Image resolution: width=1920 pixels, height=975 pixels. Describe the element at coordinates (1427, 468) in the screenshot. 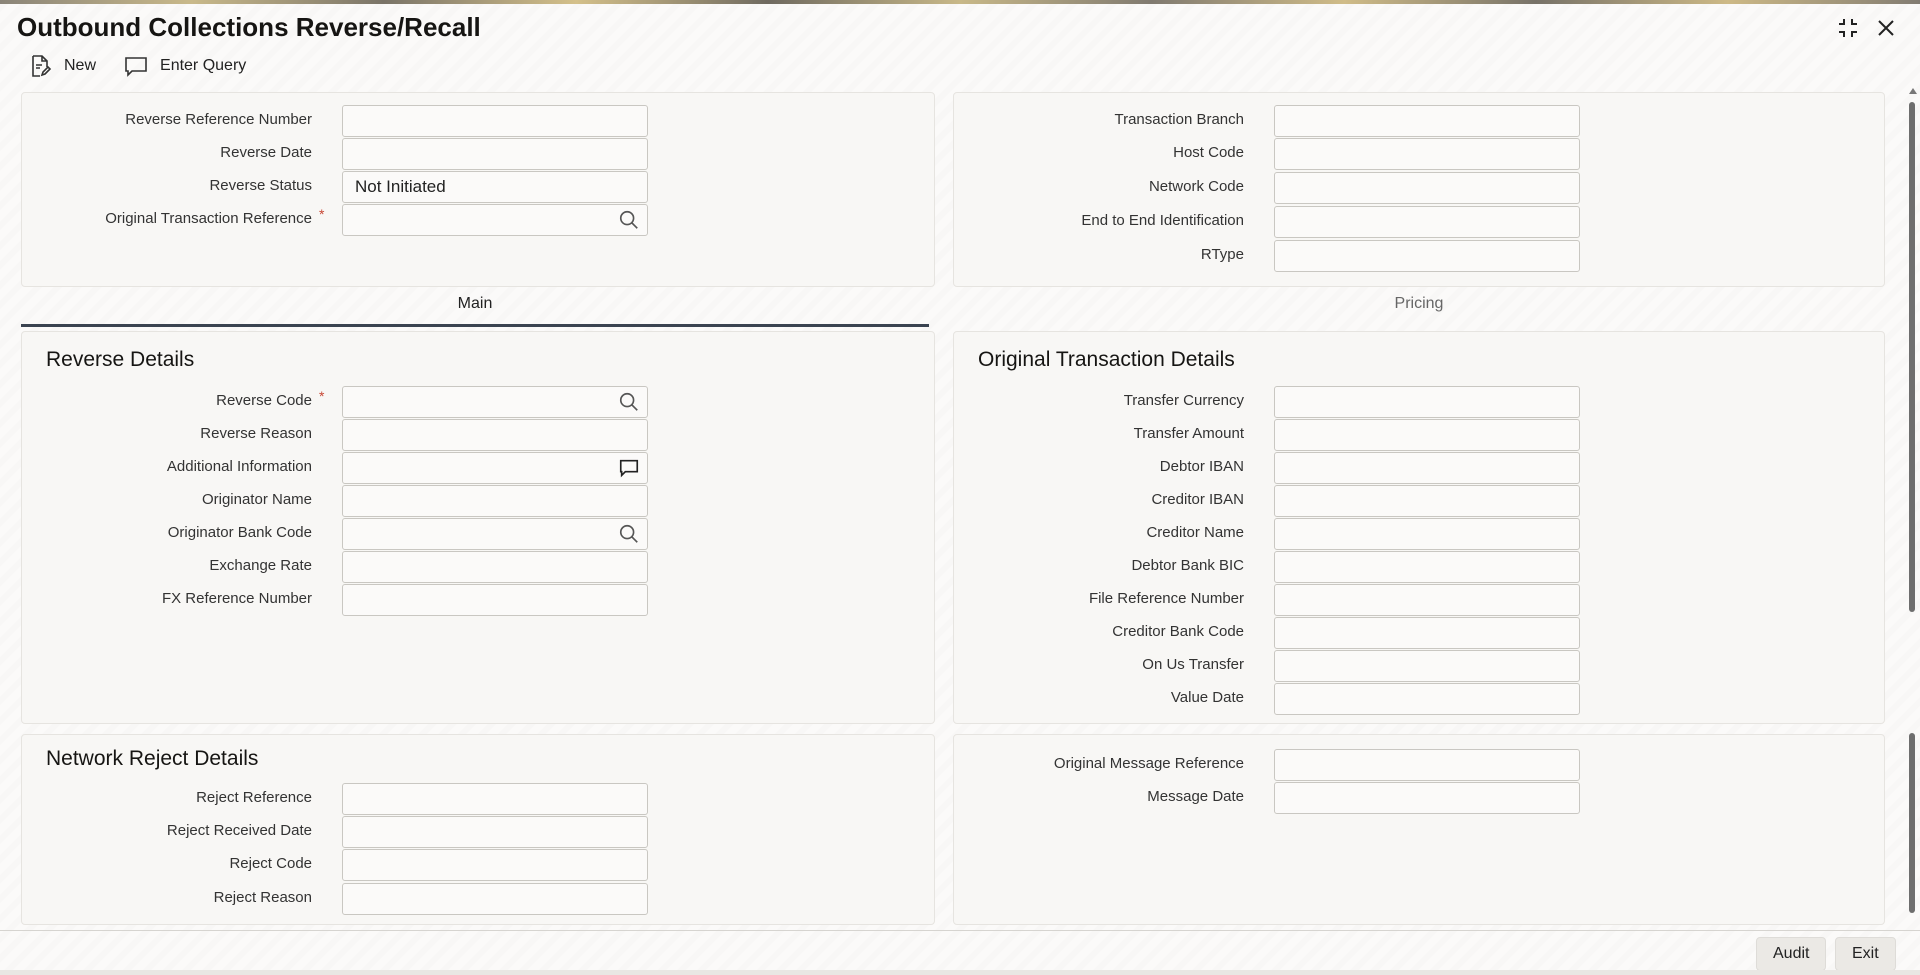

I see `debtor-iban-input` at that location.